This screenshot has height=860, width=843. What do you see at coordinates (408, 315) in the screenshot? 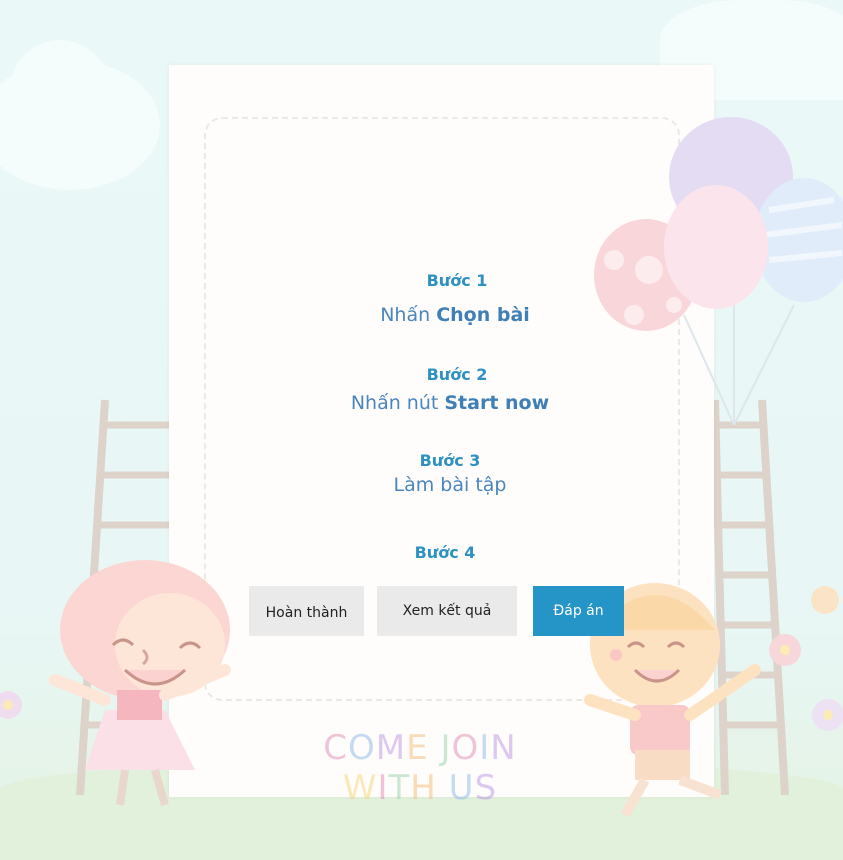
I see `step-1-prefix: Nhấn` at bounding box center [408, 315].